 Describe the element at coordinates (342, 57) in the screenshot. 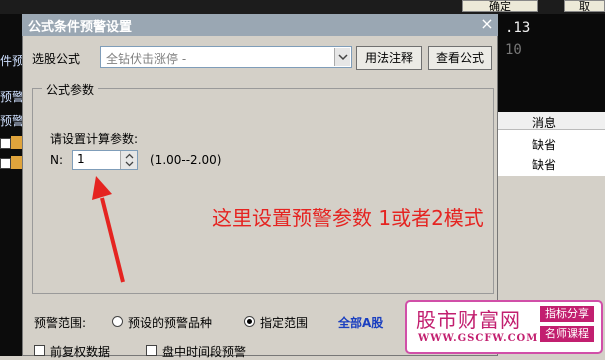

I see `dropdown-arrow-icon` at that location.